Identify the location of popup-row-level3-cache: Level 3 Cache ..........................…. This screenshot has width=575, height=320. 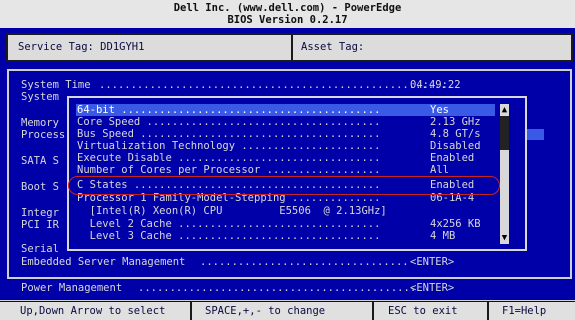
(229, 236).